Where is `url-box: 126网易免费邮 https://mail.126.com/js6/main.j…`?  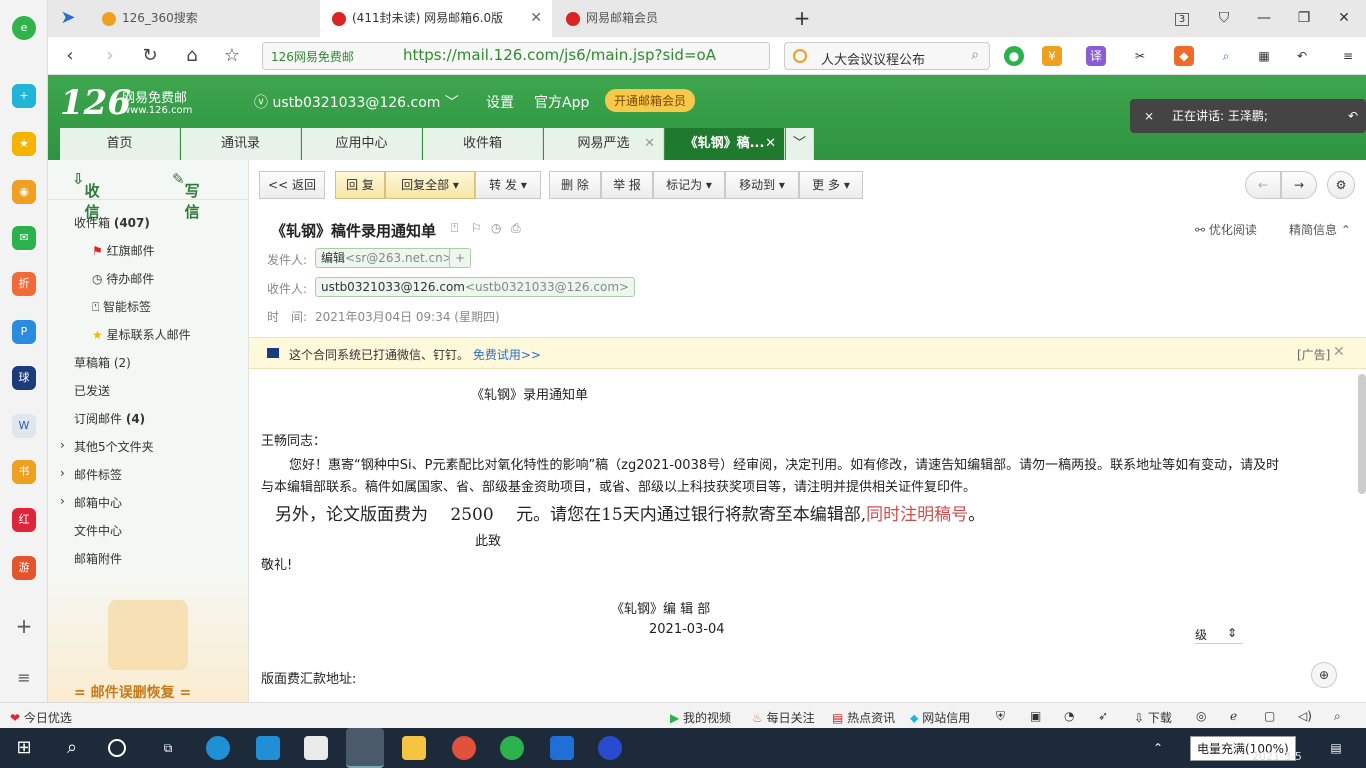
url-box: 126网易免费邮 https://mail.126.com/js6/main.j… is located at coordinates (516, 56).